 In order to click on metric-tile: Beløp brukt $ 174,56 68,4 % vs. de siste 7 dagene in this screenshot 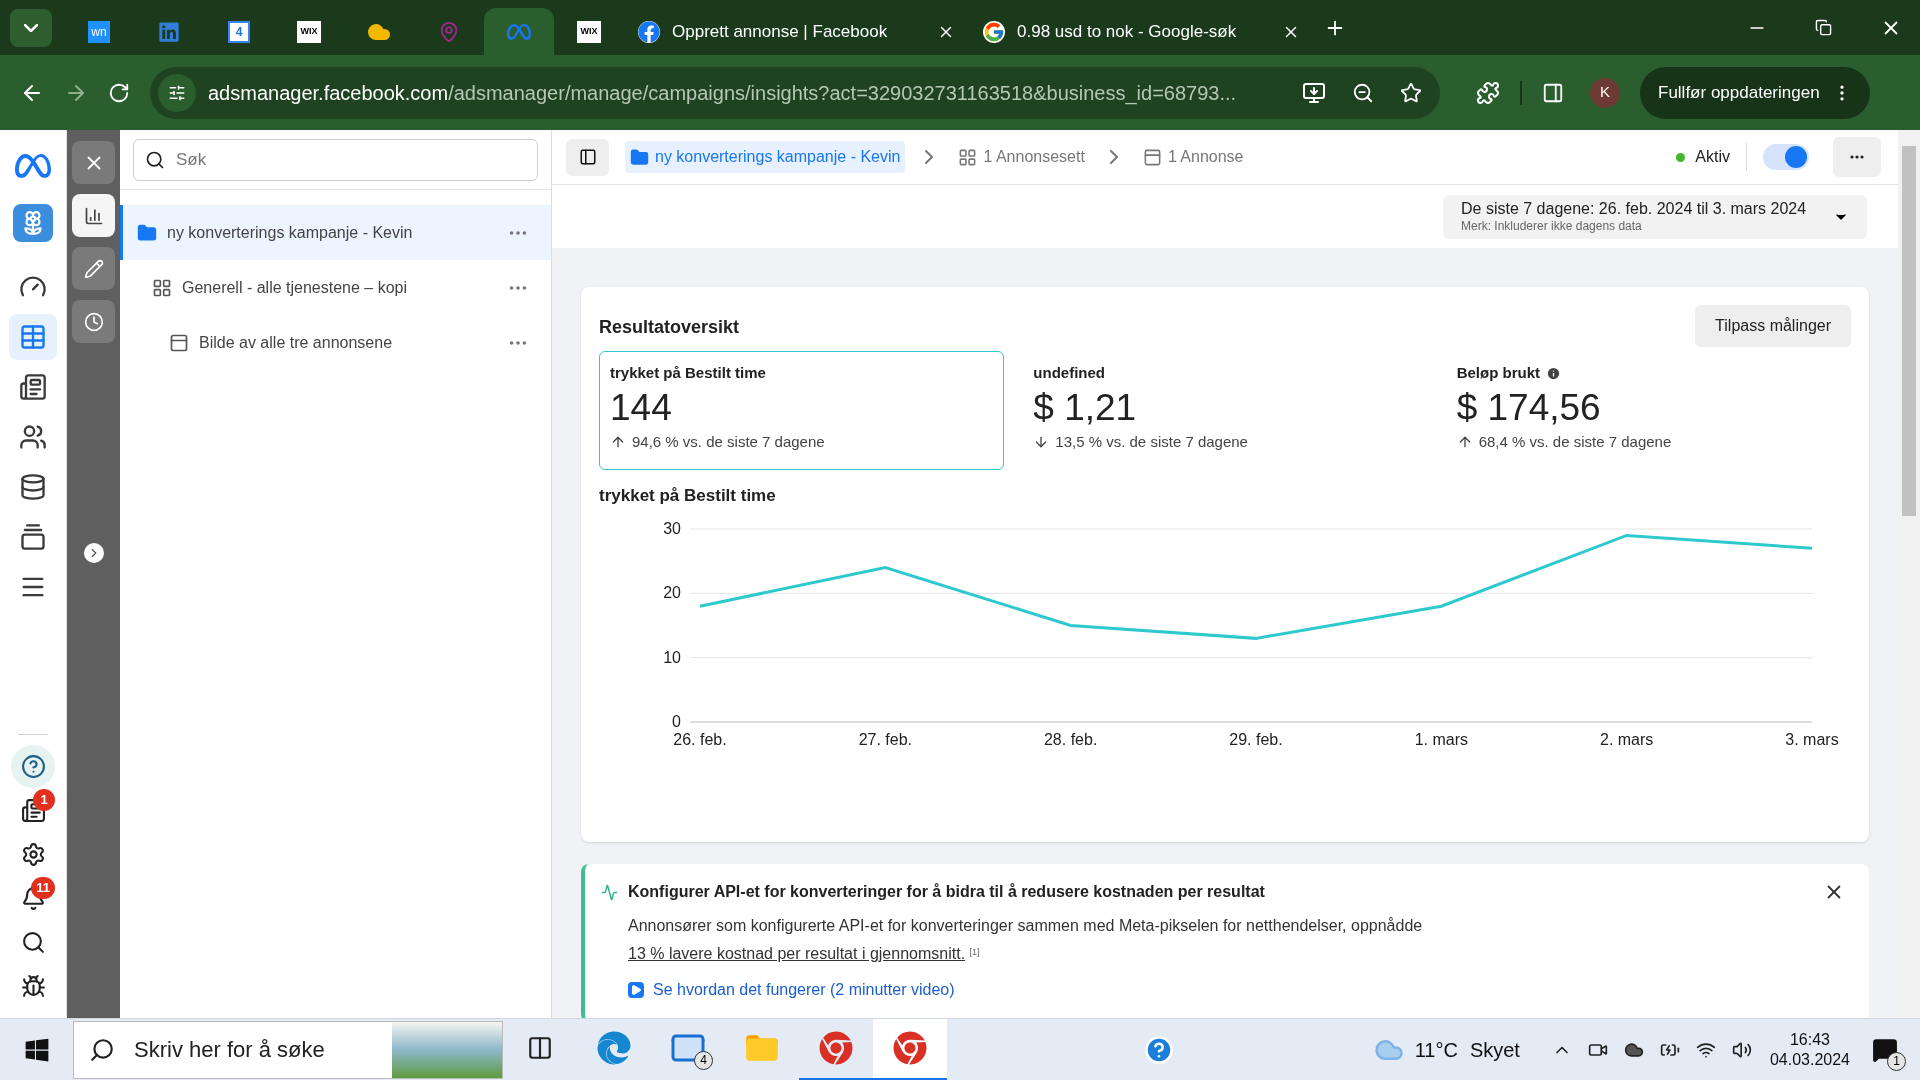, I will do `click(1648, 410)`.